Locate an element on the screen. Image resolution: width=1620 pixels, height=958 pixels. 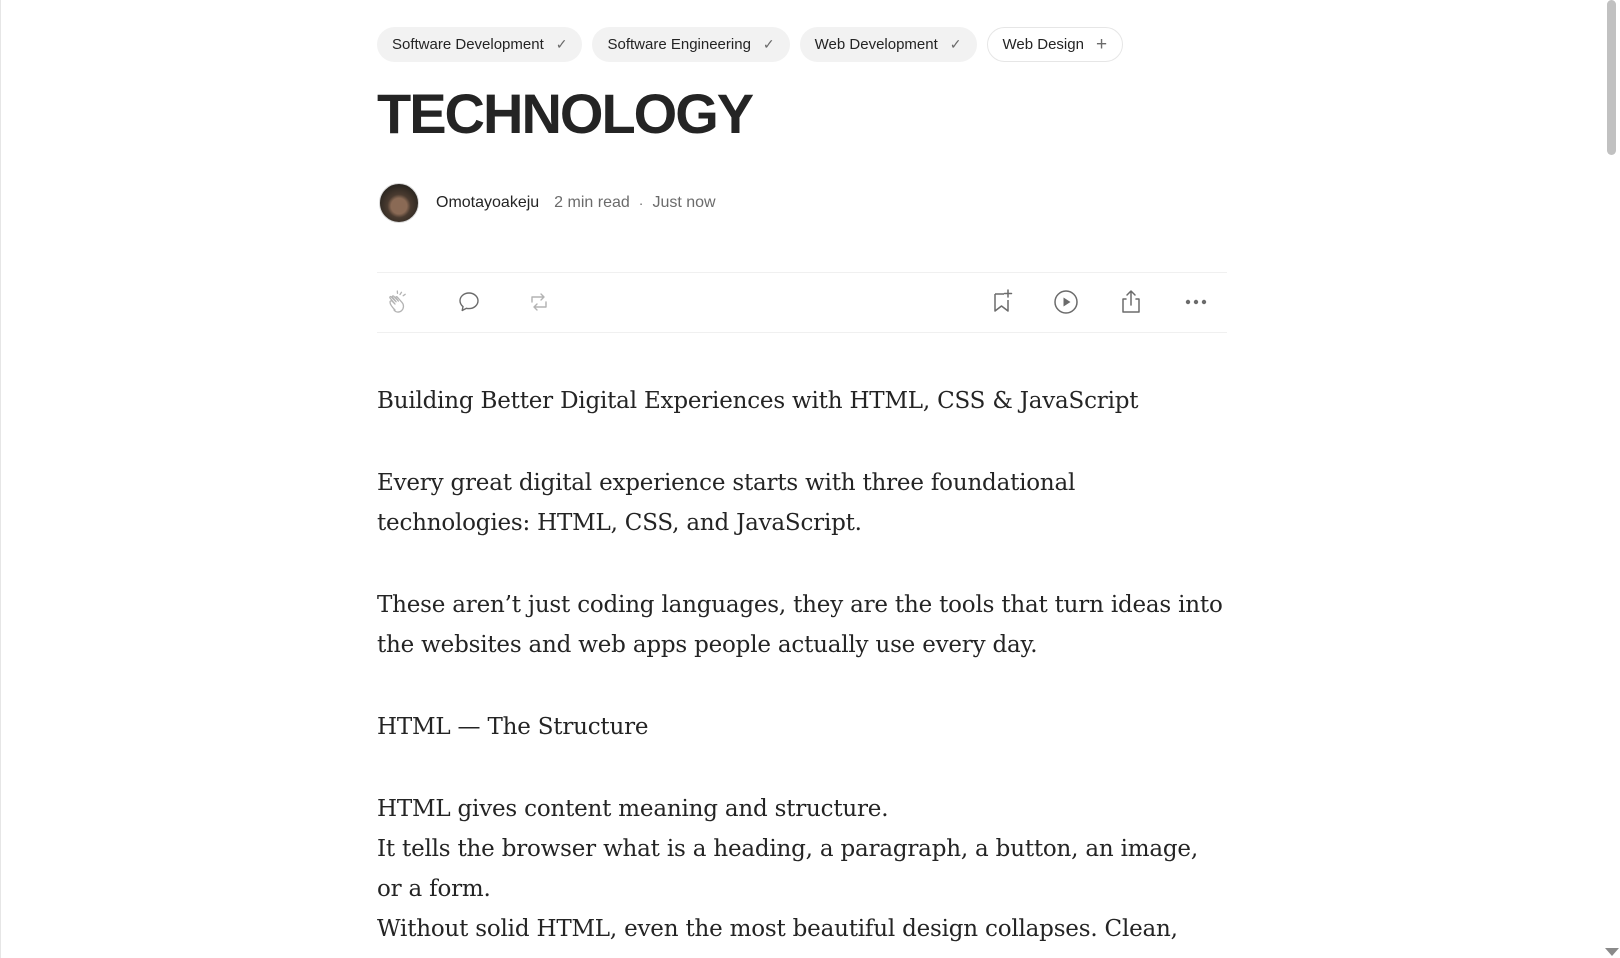
scrollbar is located at coordinates (1611, 479).